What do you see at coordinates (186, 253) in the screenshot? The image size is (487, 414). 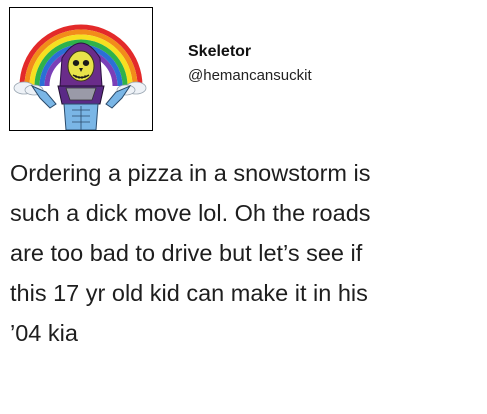 I see `tweet-text-line: are too bad to drive but let’s see if` at bounding box center [186, 253].